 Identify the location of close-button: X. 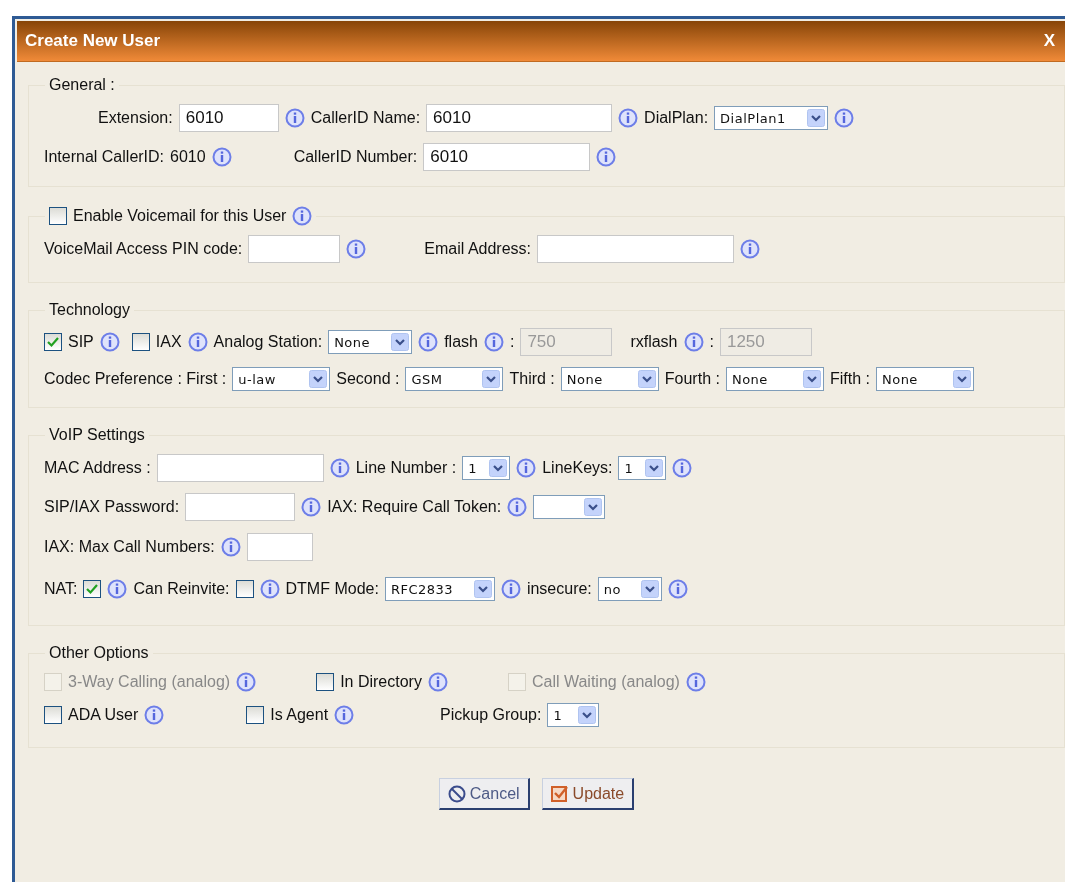
(1049, 41).